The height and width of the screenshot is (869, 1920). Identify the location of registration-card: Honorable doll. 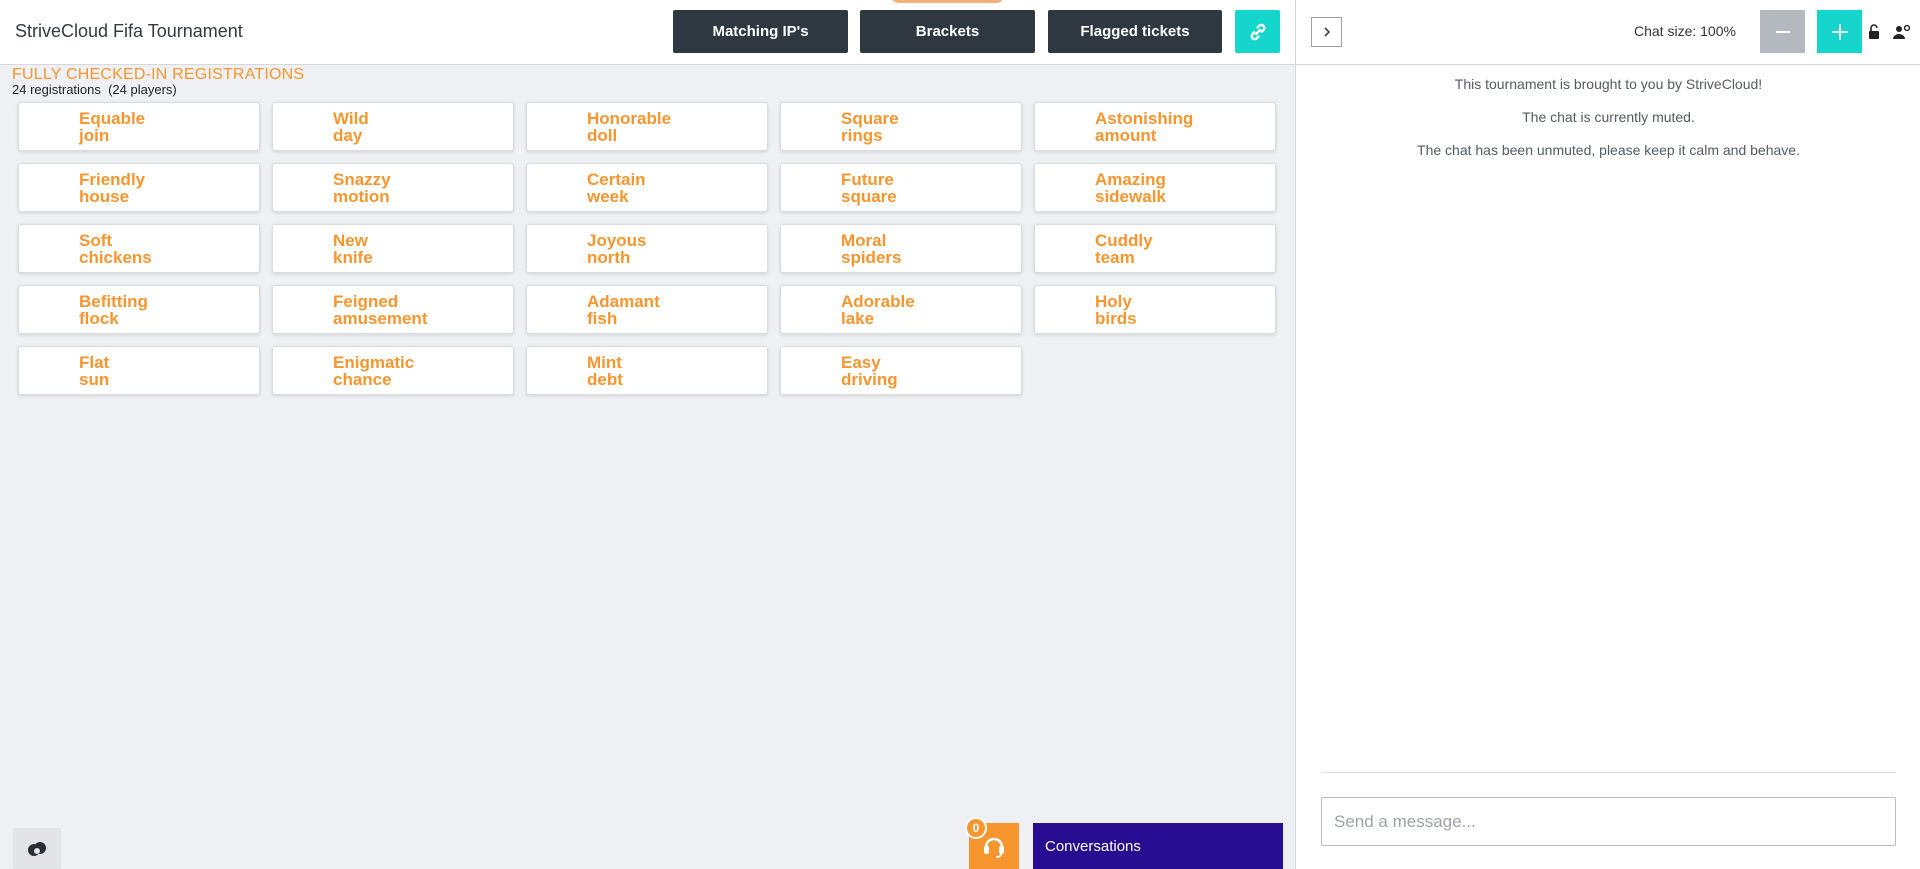
(647, 126).